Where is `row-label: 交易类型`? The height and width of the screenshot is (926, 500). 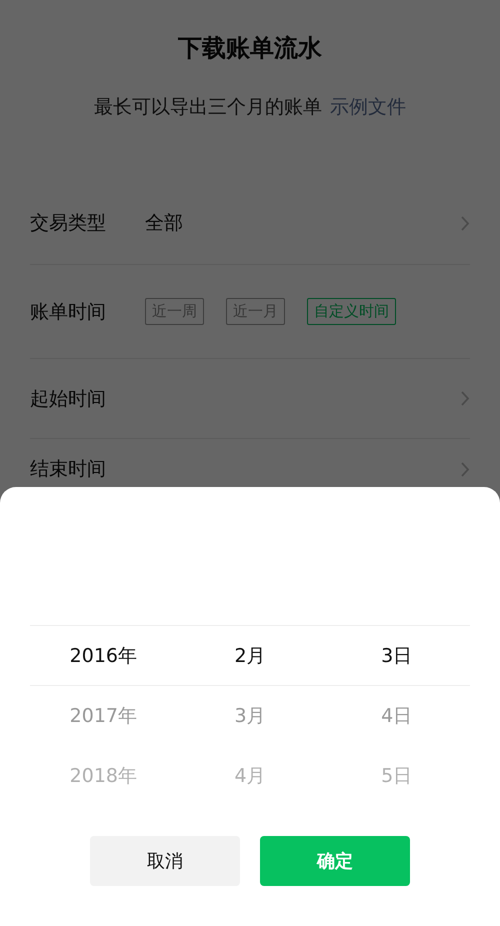 row-label: 交易类型 is located at coordinates (68, 223).